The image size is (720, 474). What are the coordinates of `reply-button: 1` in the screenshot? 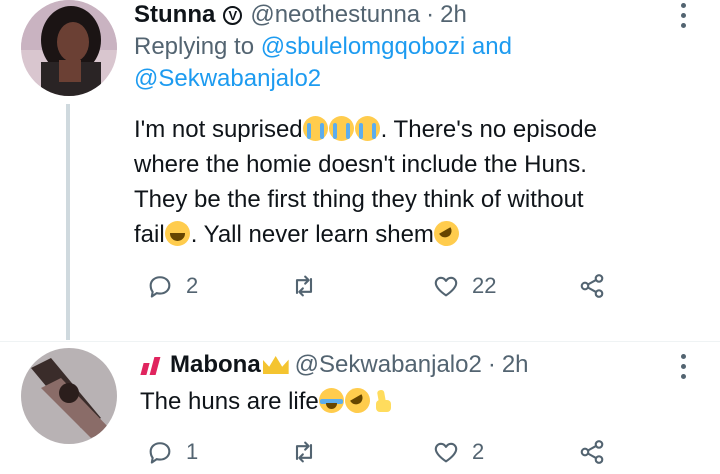 It's located at (172, 452).